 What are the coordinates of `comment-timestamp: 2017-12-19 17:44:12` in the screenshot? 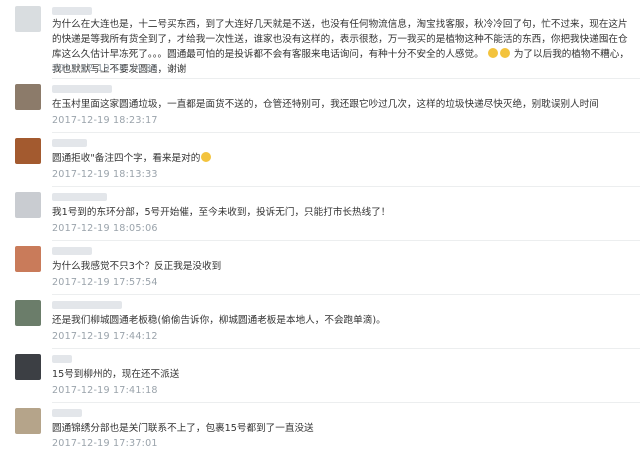 It's located at (105, 336).